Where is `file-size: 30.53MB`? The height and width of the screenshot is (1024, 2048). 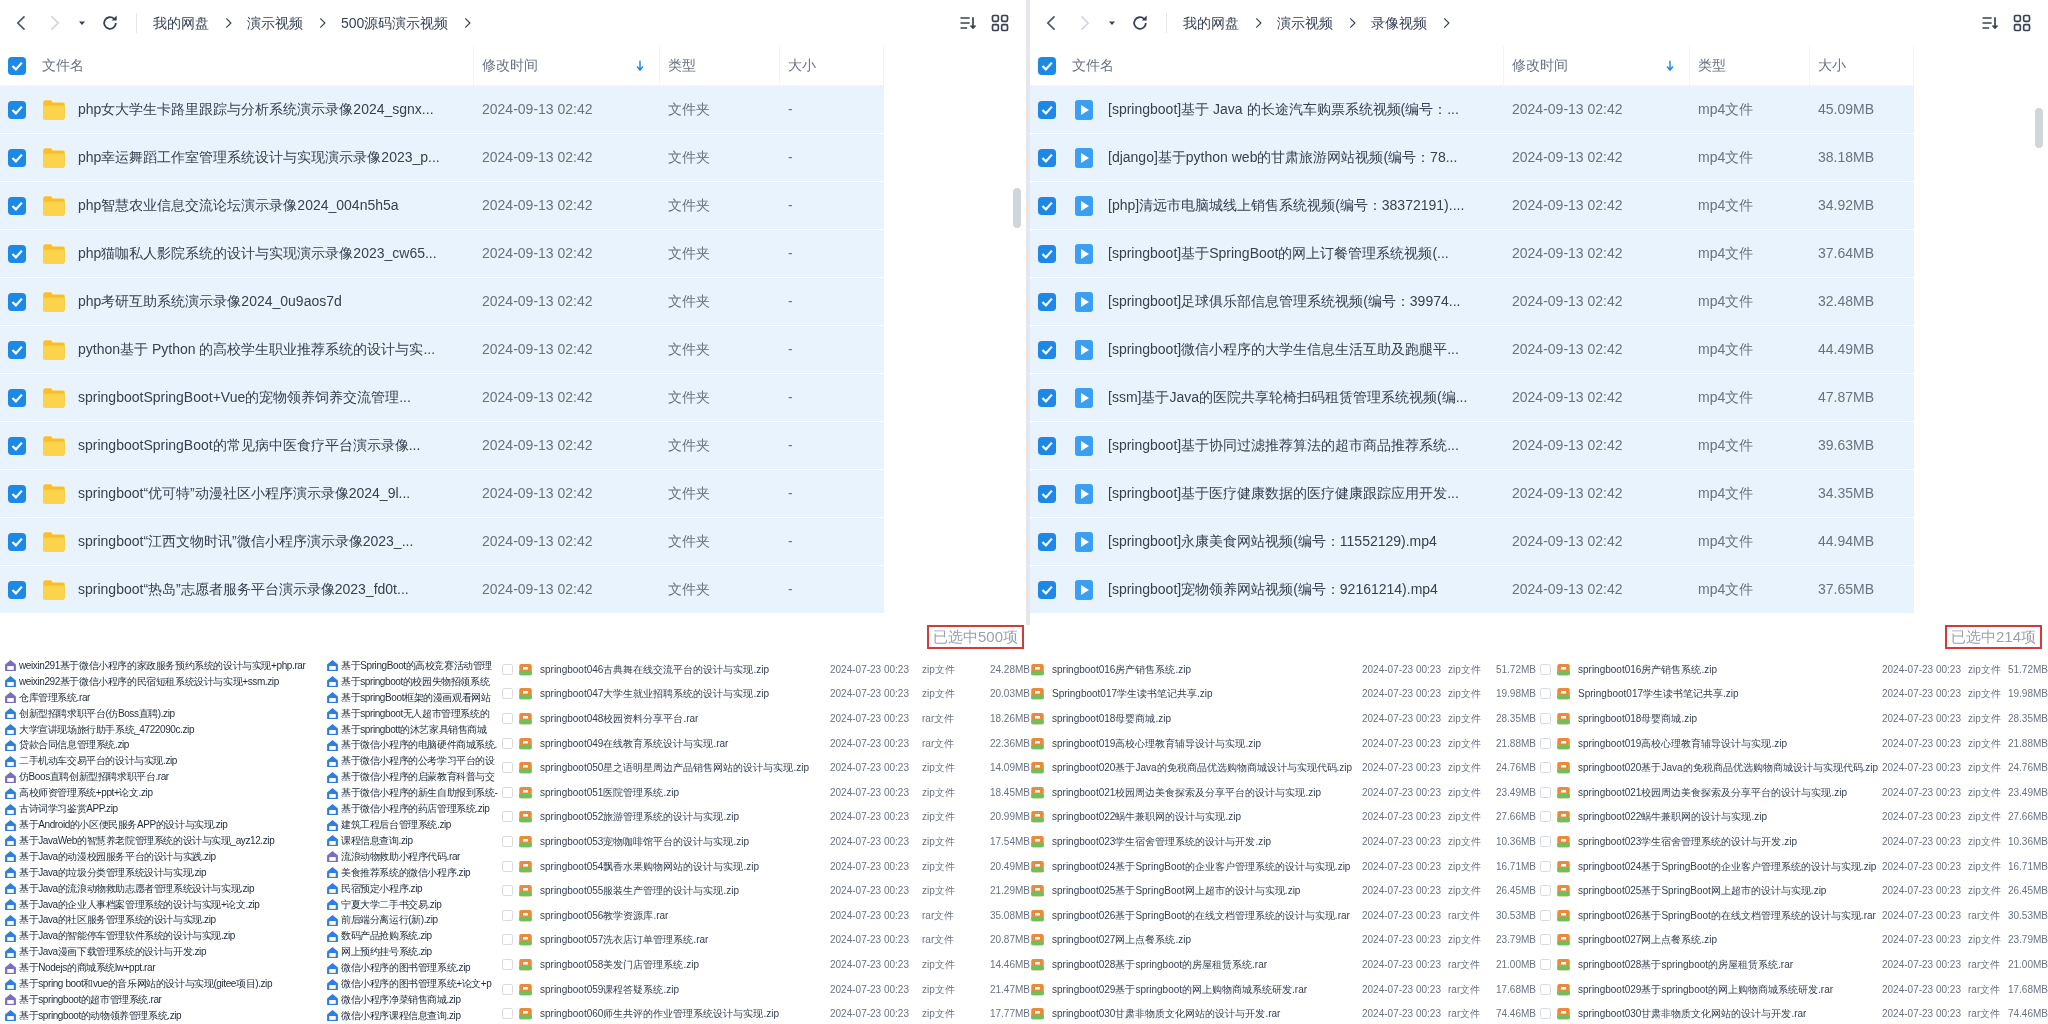
file-size: 30.53MB is located at coordinates (1515, 915).